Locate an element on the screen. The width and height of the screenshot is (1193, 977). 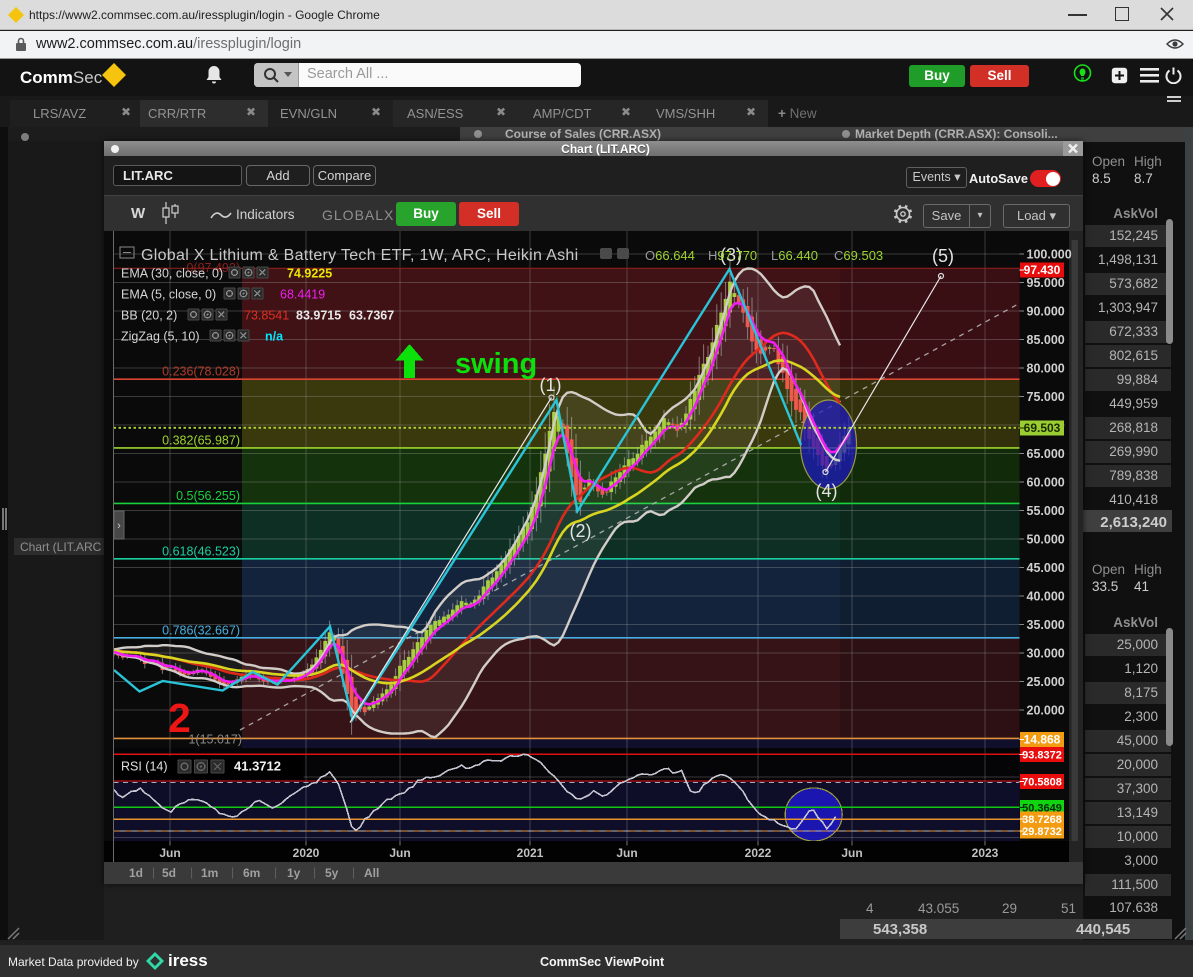
svg-text: 73.8541 is located at coordinates (266, 316).